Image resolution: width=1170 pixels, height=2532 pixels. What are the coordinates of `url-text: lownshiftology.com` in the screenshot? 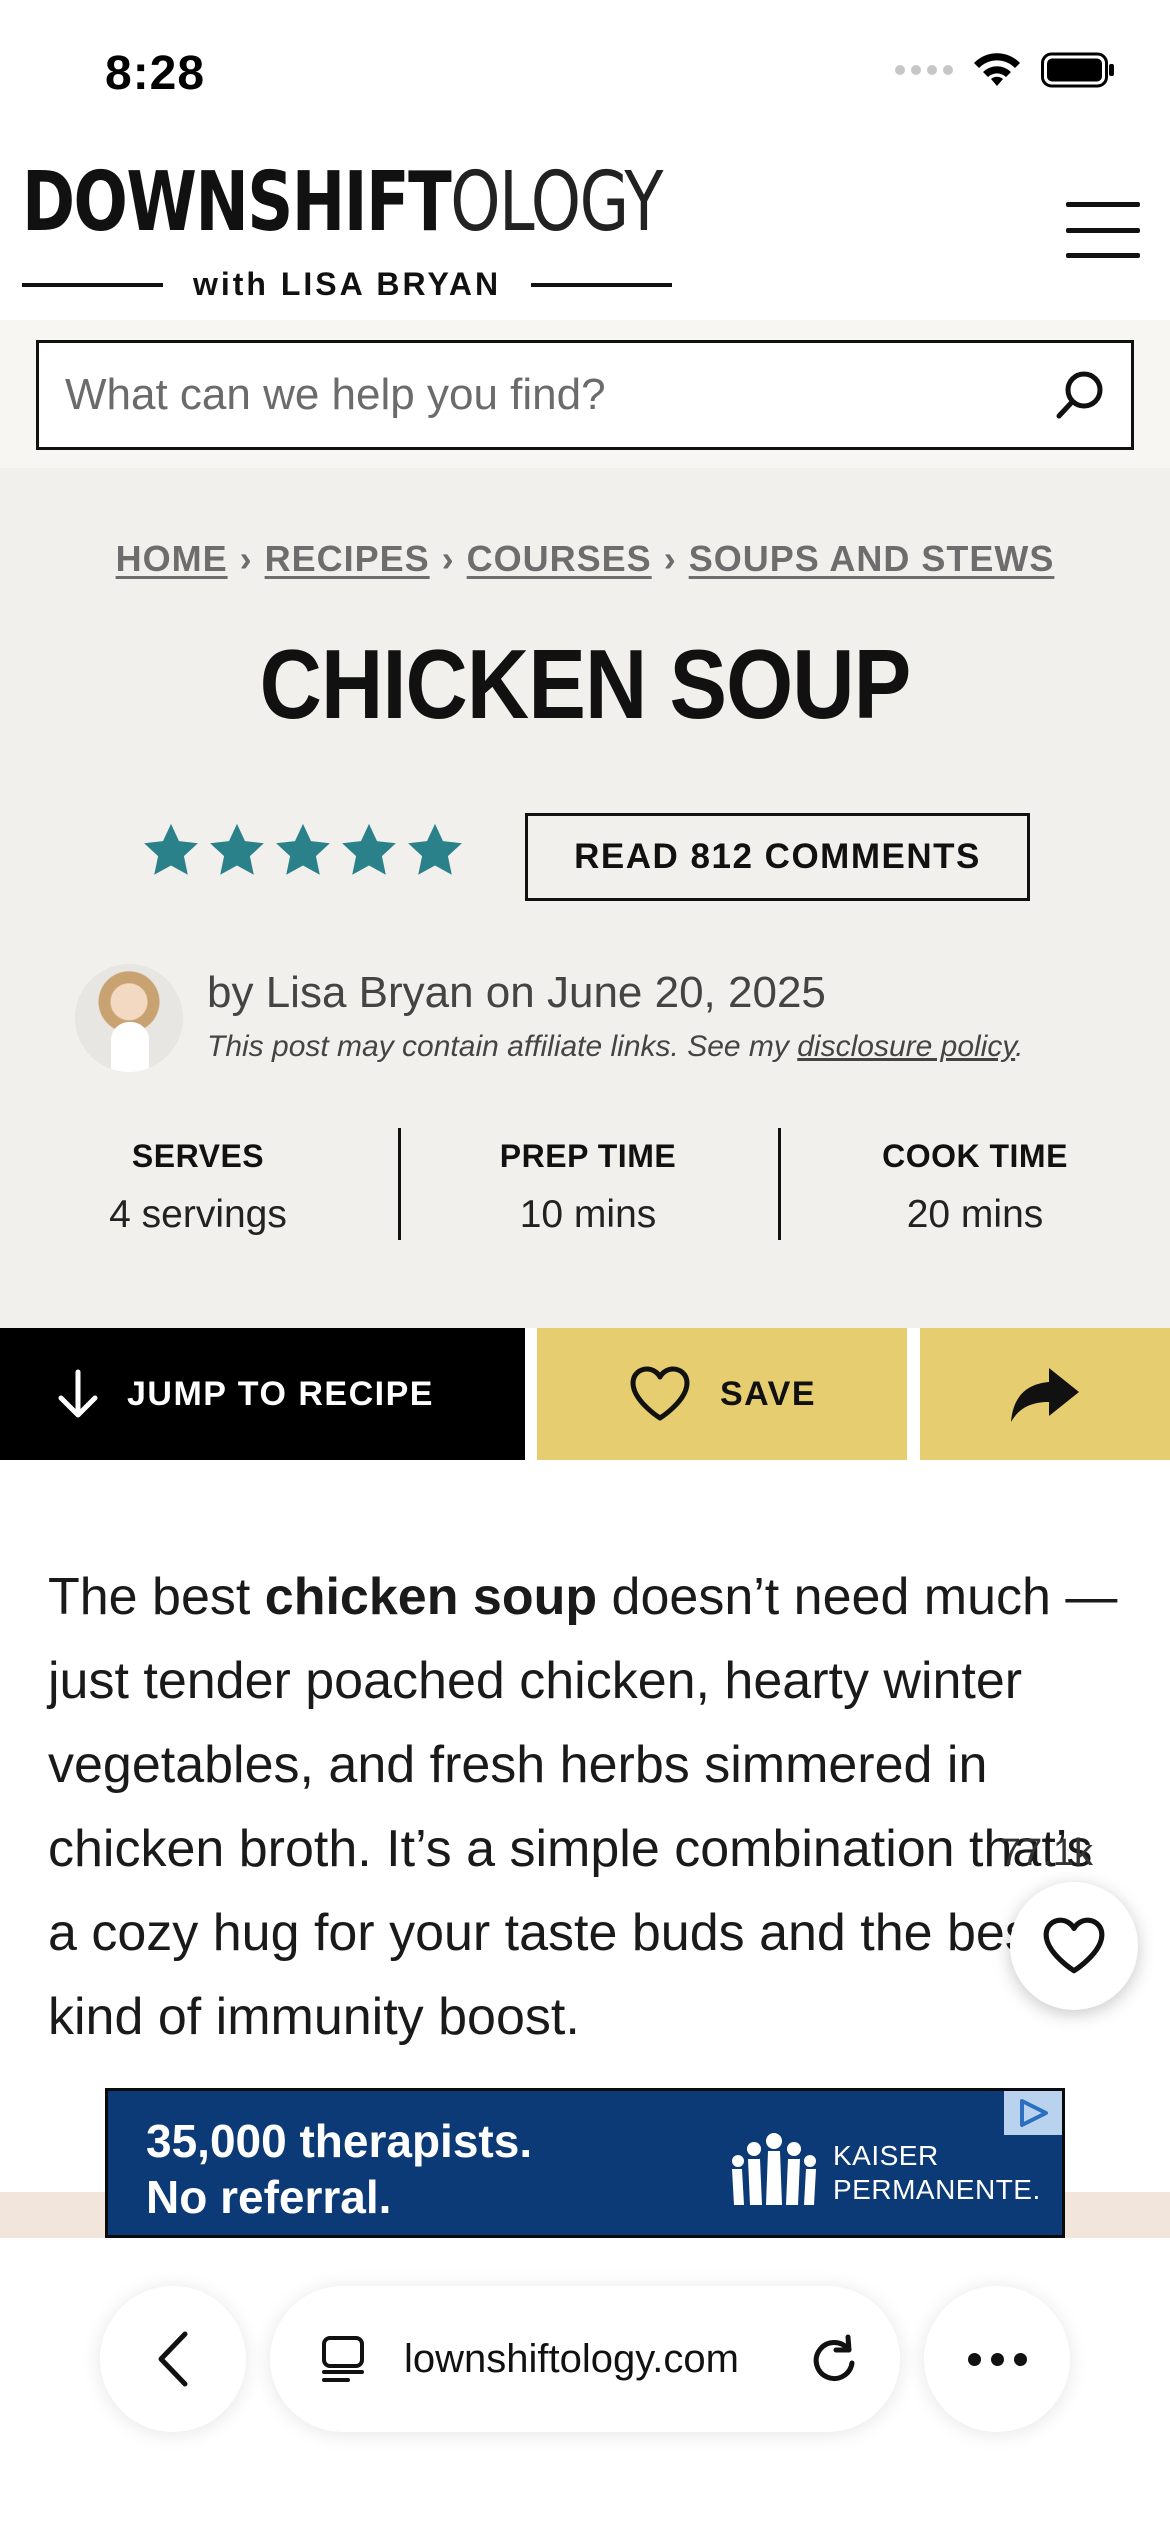 It's located at (571, 2358).